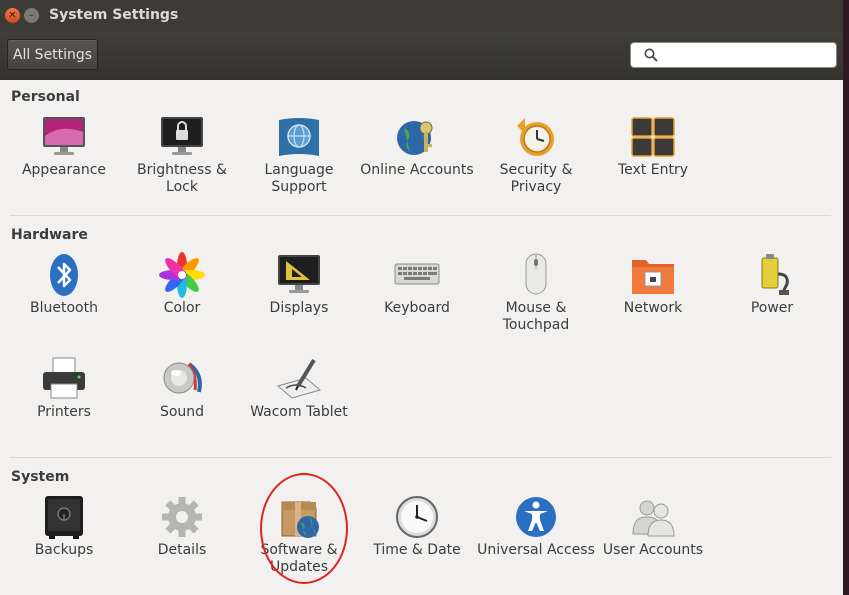 This screenshot has width=849, height=595. What do you see at coordinates (182, 378) in the screenshot?
I see `sound-icon` at bounding box center [182, 378].